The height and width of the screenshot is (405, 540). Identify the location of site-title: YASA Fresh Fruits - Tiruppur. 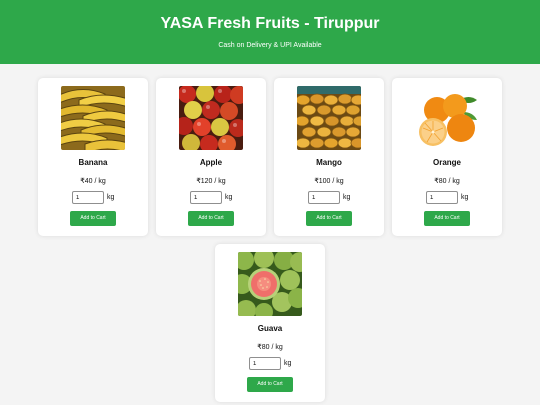
(270, 23).